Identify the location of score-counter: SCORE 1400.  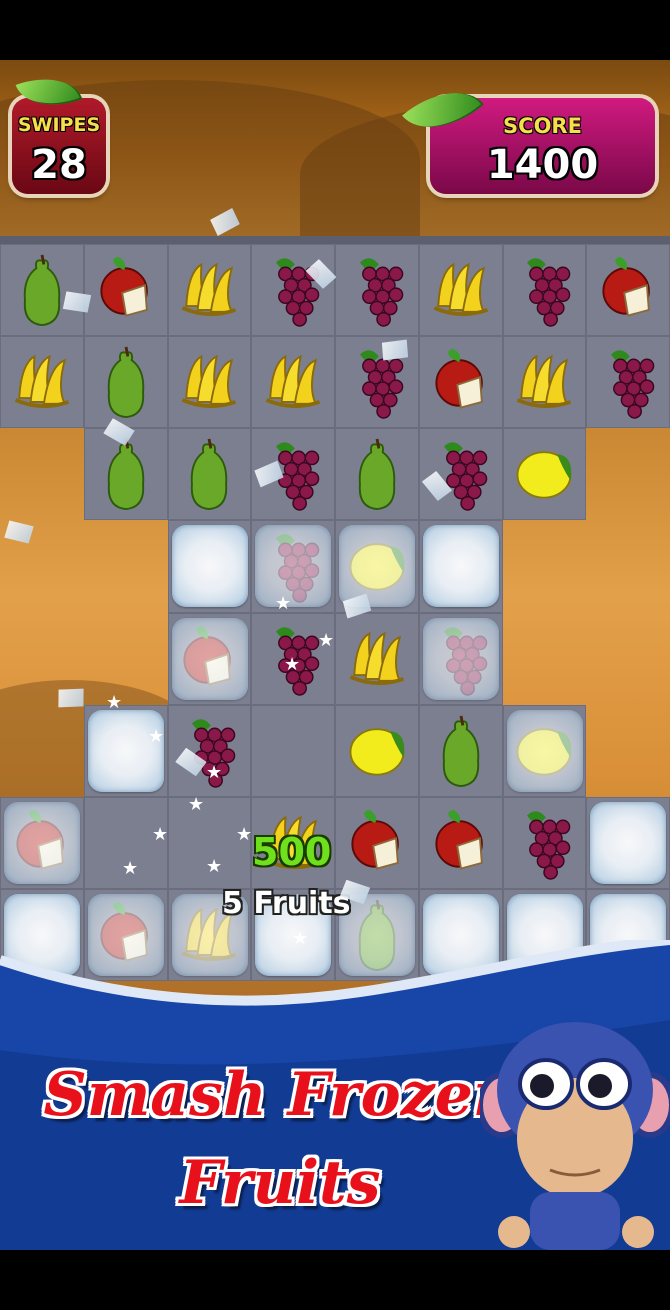
(528, 132).